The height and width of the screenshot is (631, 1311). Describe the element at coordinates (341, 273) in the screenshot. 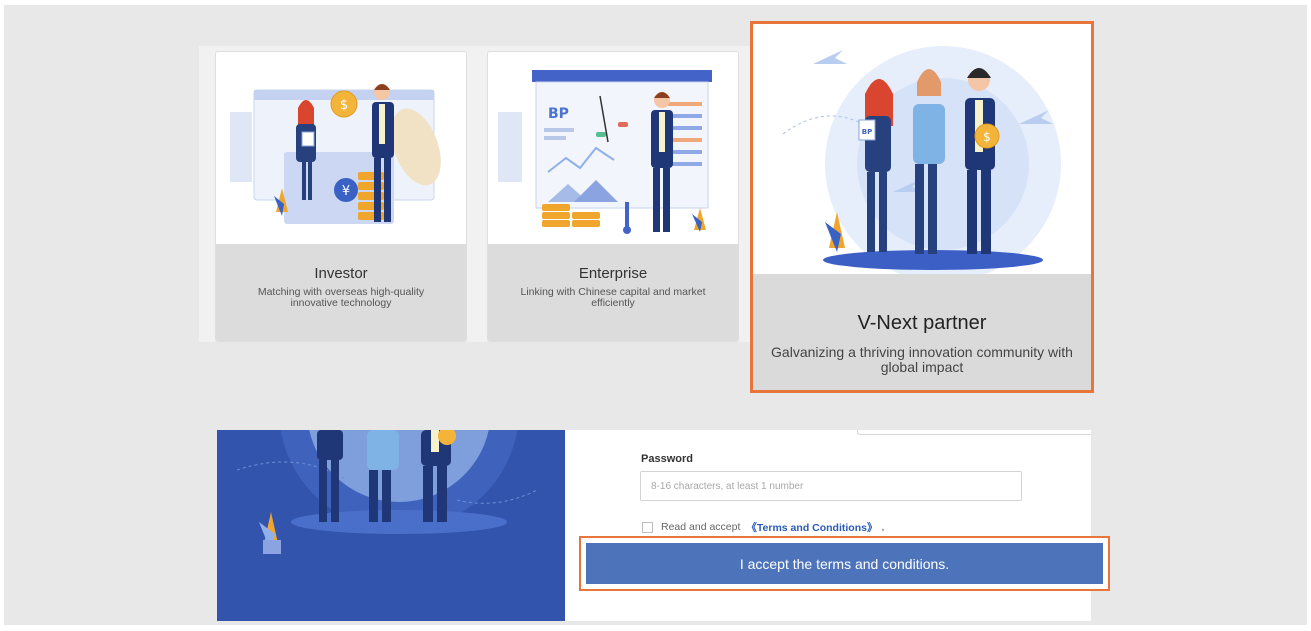

I see `investor-title: Investor` at that location.